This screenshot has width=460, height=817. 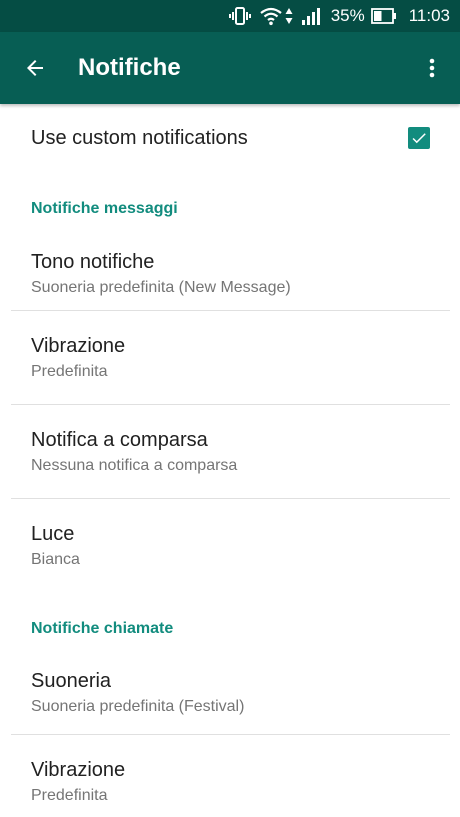 I want to click on section-header-calls: Notifiche chiamate, so click(x=102, y=628).